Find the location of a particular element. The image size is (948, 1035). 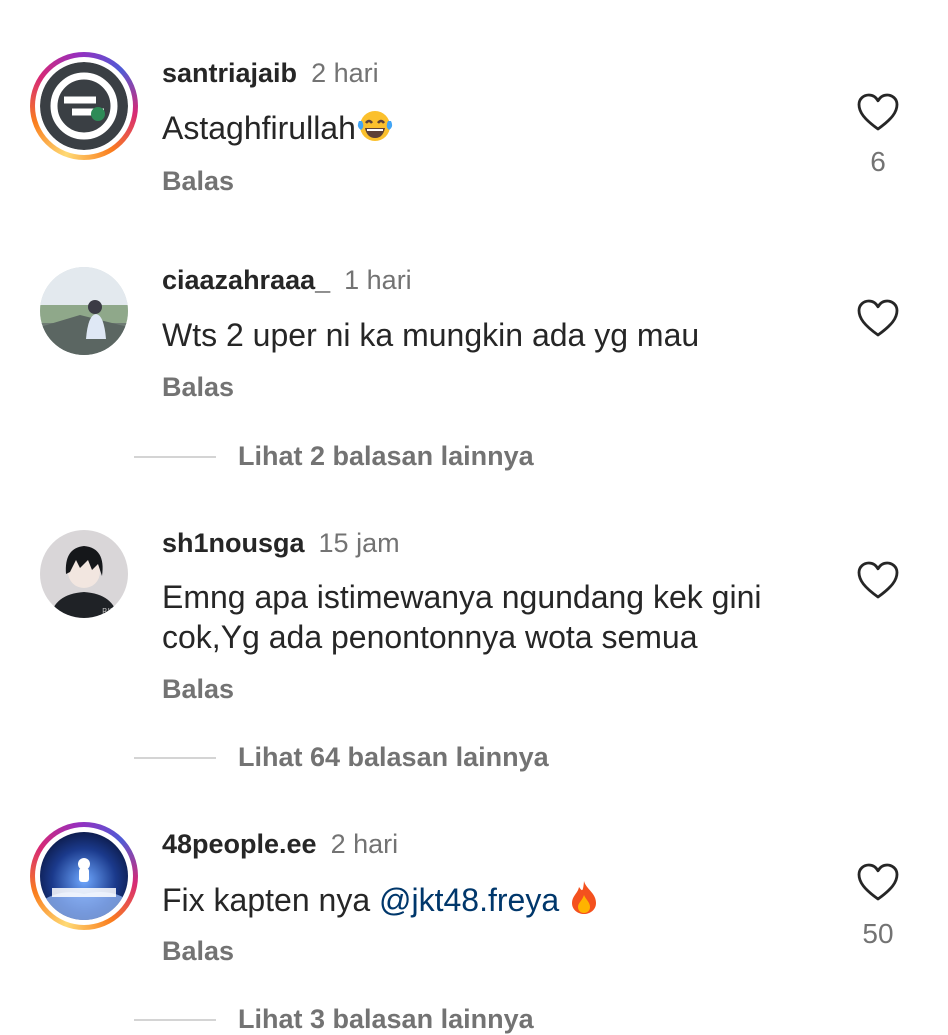

comment-text: Fix kapten nya @jkt48.freya is located at coordinates (492, 901).